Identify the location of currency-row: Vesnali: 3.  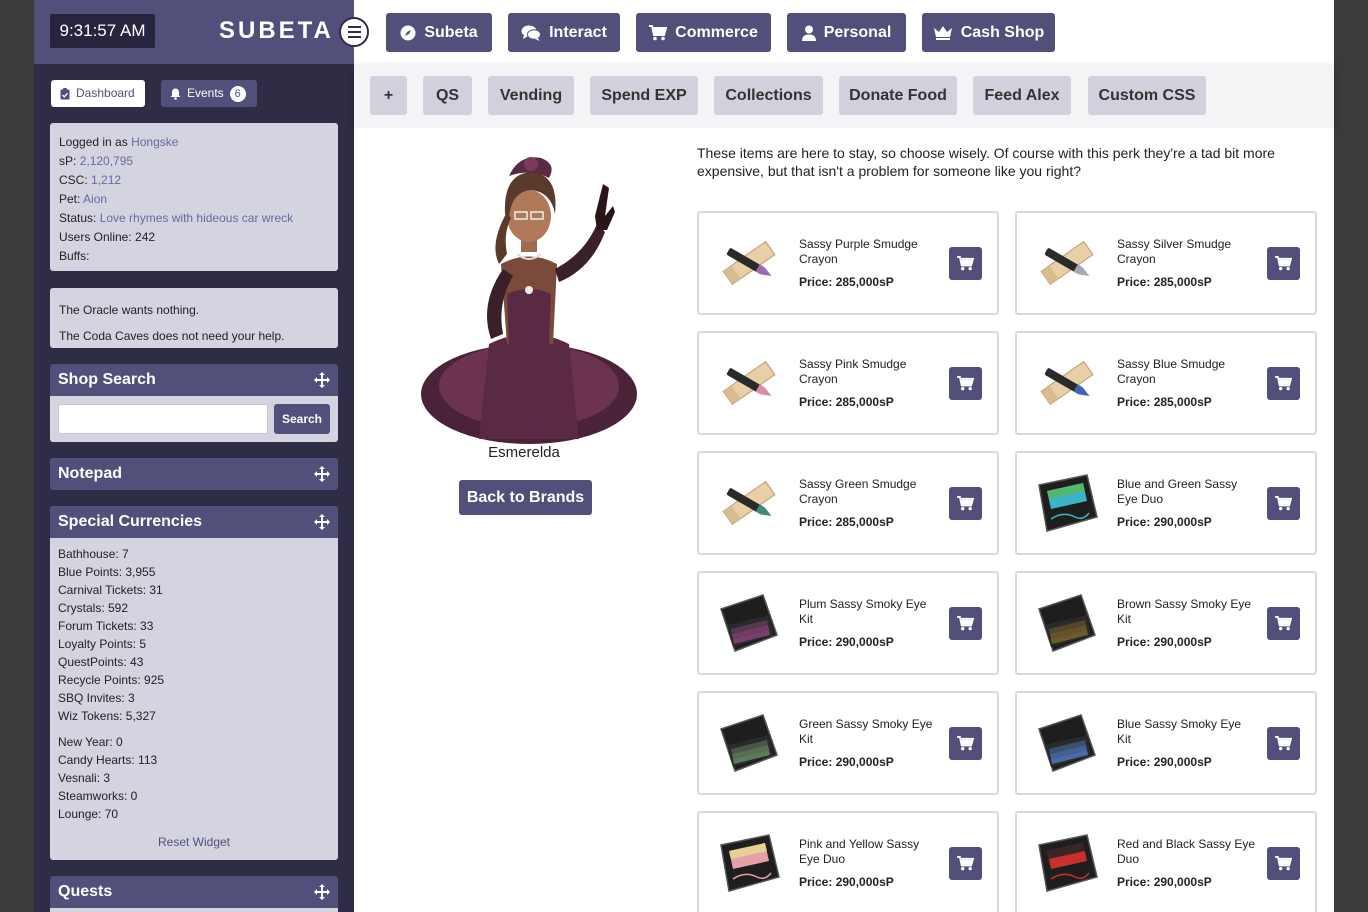
(84, 778).